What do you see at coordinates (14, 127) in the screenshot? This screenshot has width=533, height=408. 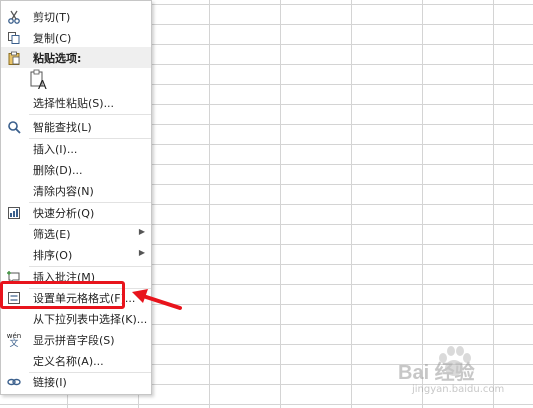 I see `smart-lookup-icon` at bounding box center [14, 127].